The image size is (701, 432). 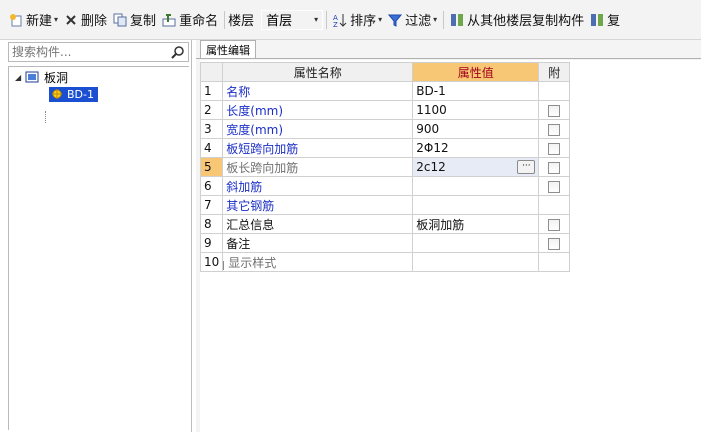 What do you see at coordinates (457, 20) in the screenshot?
I see `copy-from-floor-icon` at bounding box center [457, 20].